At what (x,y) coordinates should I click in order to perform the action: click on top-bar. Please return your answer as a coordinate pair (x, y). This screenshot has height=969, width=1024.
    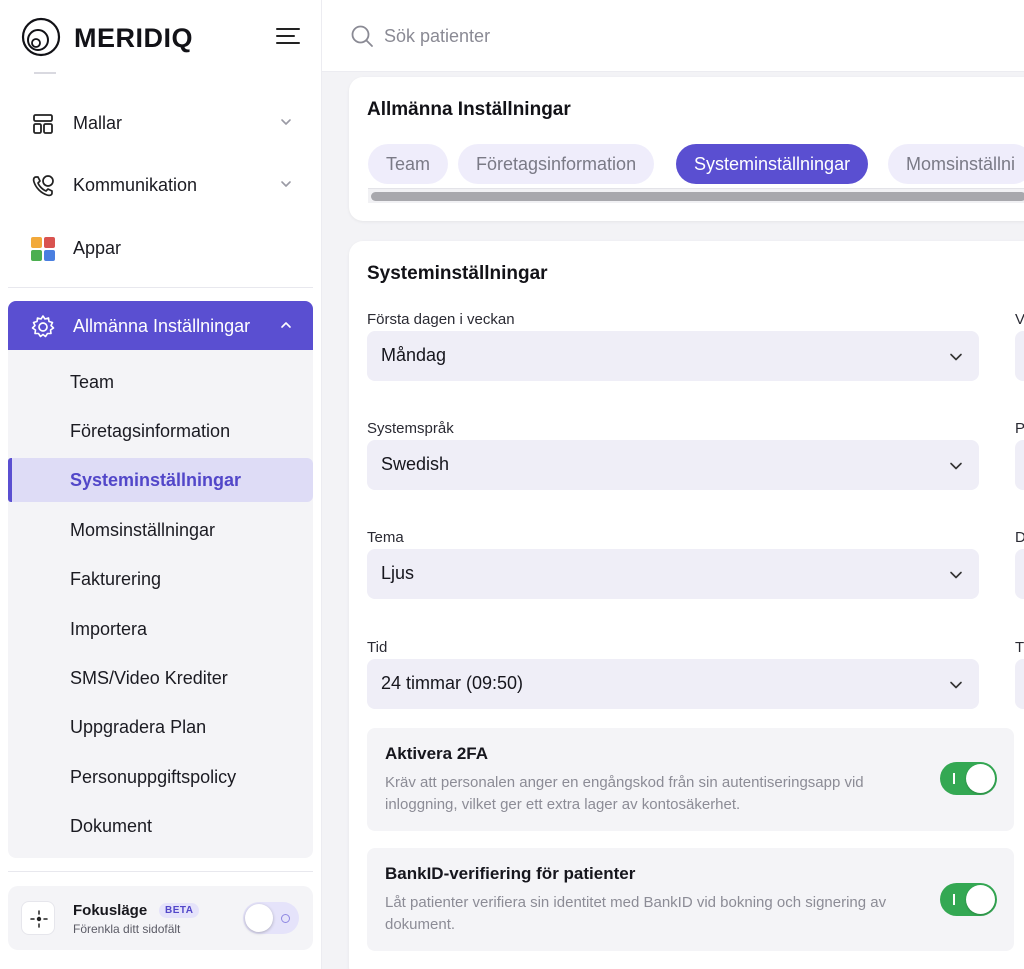
    Looking at the image, I should click on (673, 36).